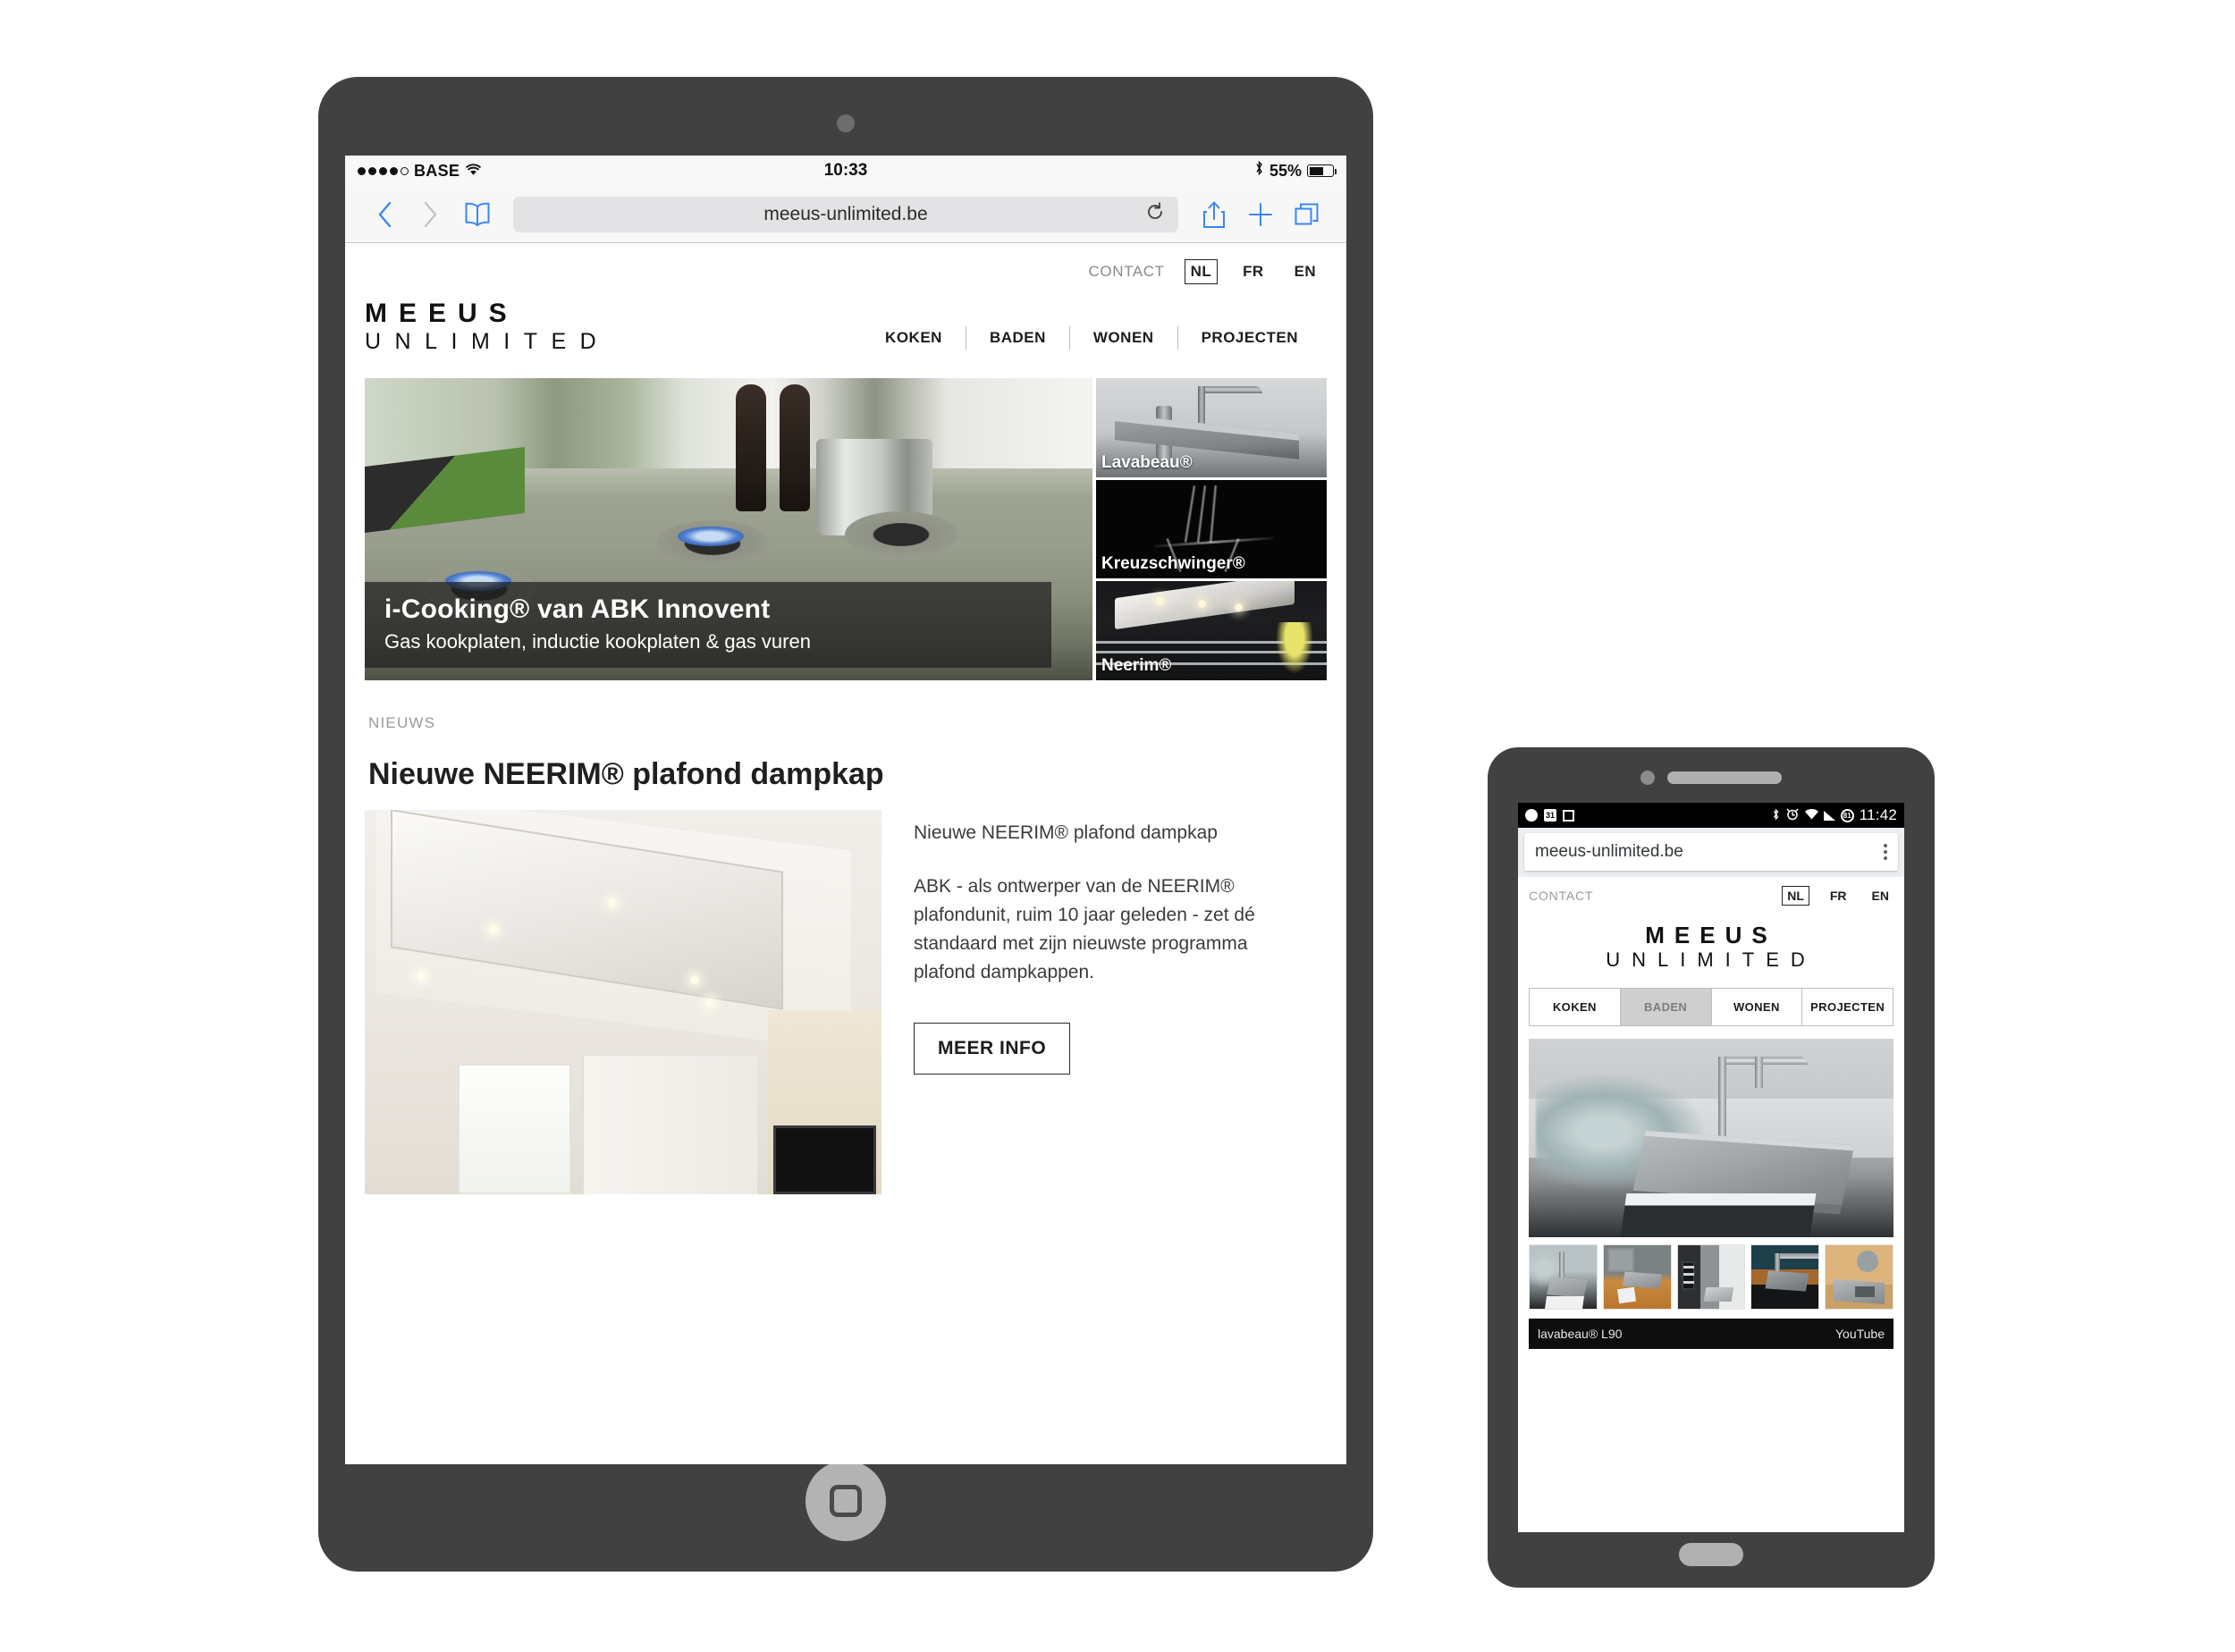 The height and width of the screenshot is (1652, 2235). Describe the element at coordinates (384, 214) in the screenshot. I see `back-chevron-icon` at that location.